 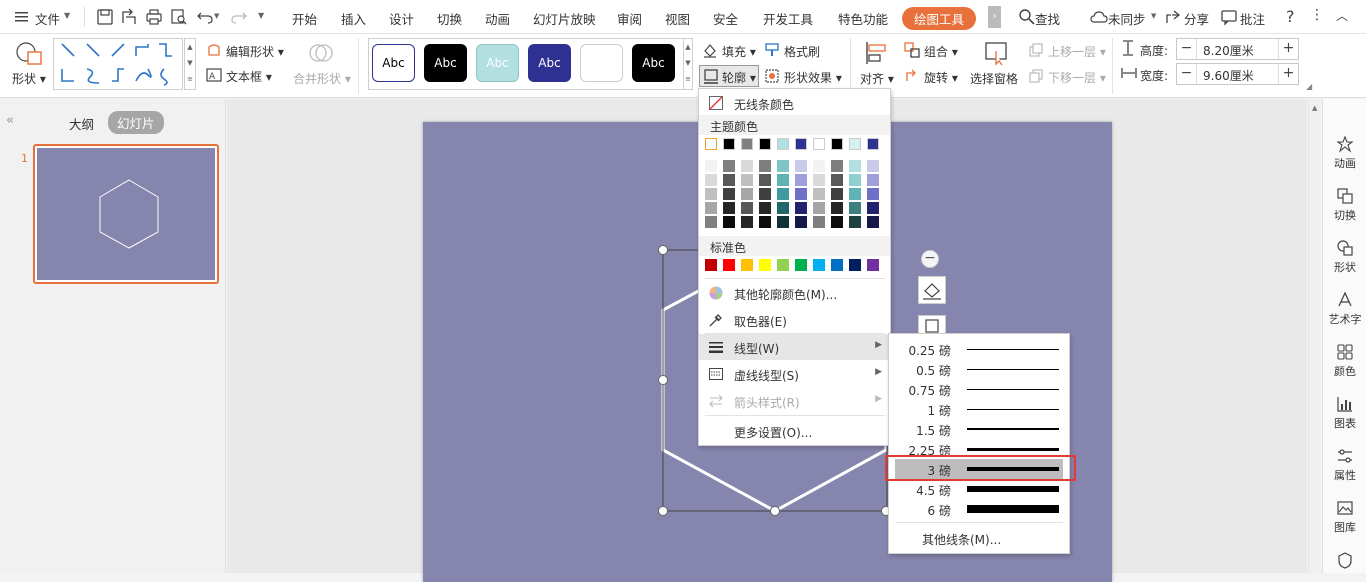 What do you see at coordinates (126, 214) in the screenshot?
I see `slide-thumbnail` at bounding box center [126, 214].